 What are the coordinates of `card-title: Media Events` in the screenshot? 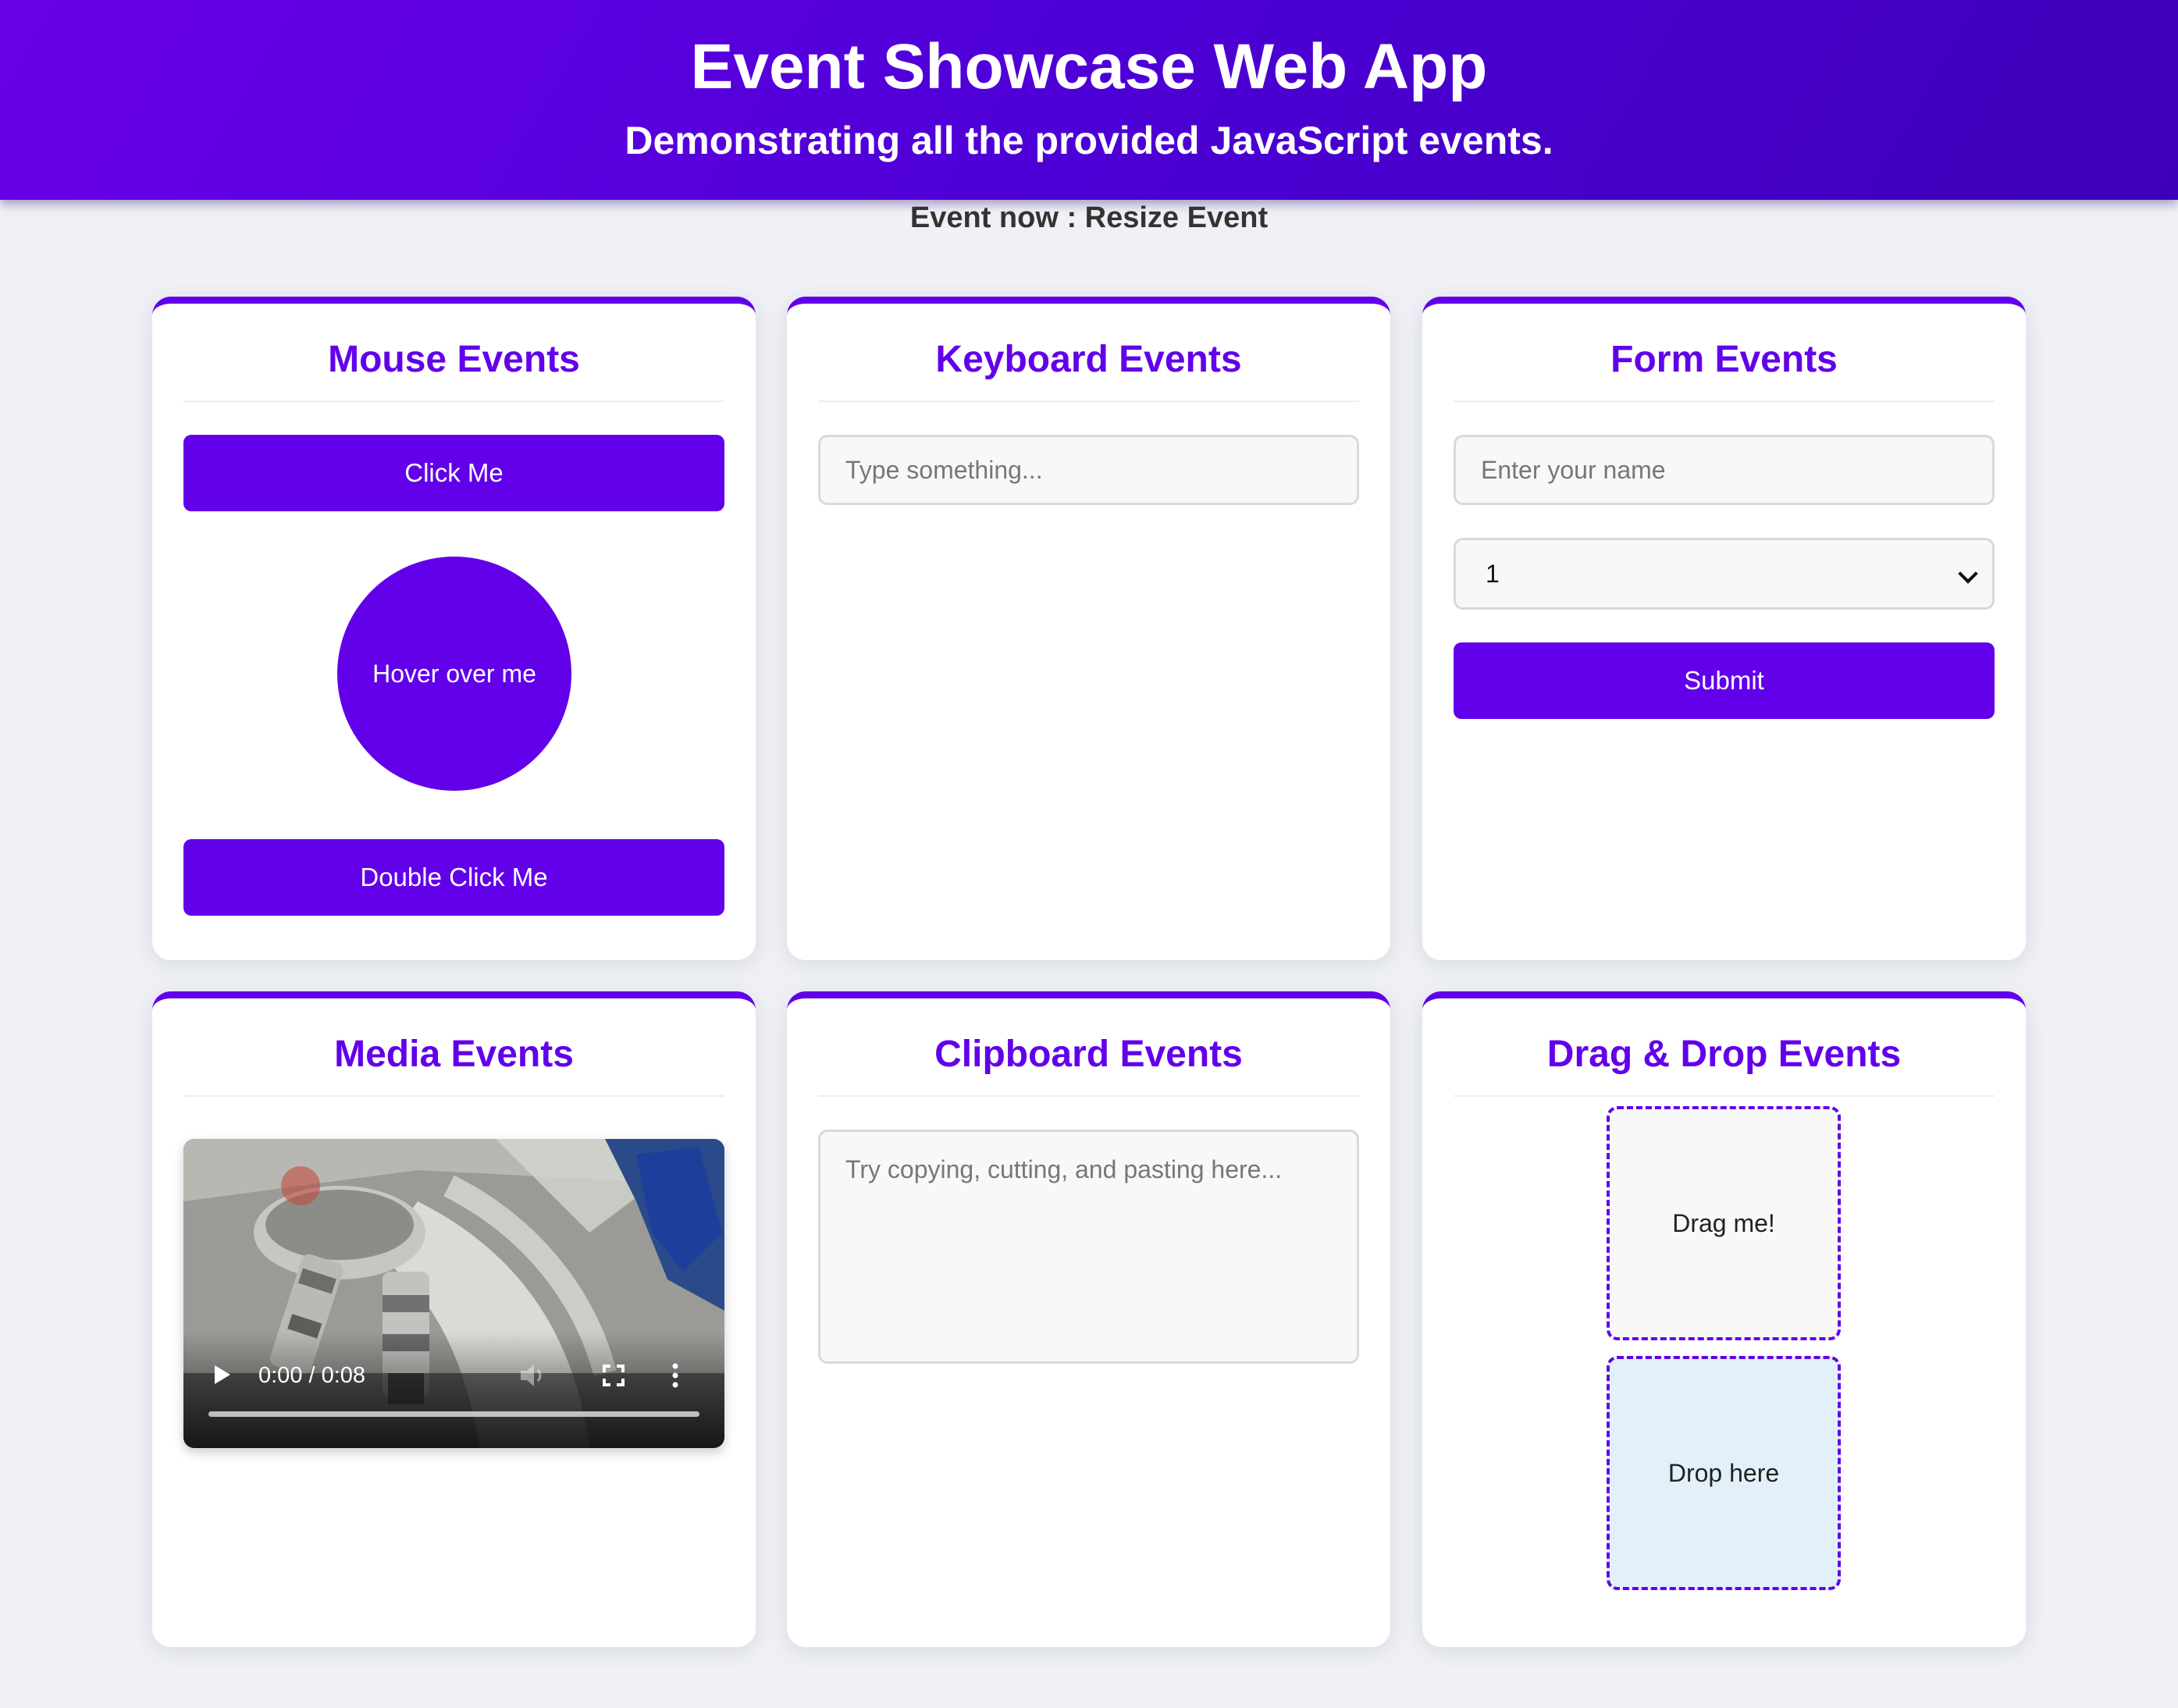 It's located at (453, 1064).